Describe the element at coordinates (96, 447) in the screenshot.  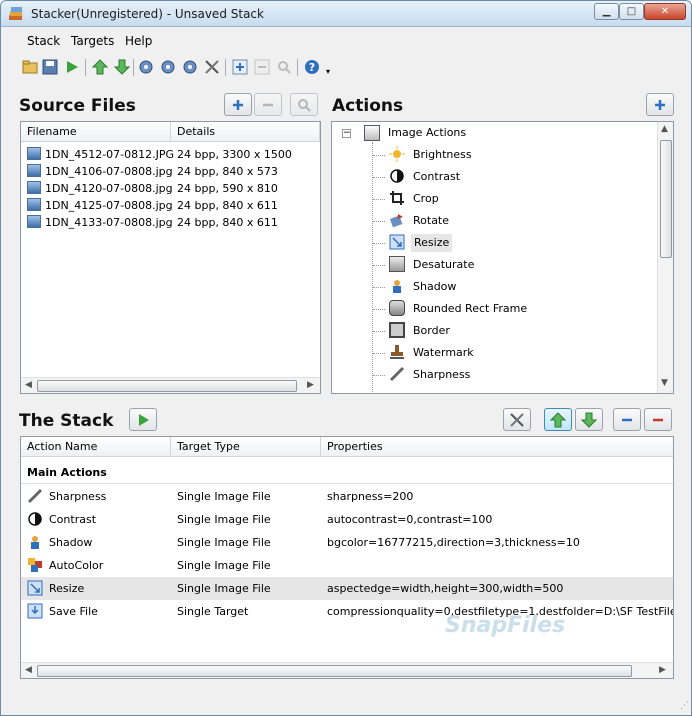
I see `column-action-name: Action Name` at that location.